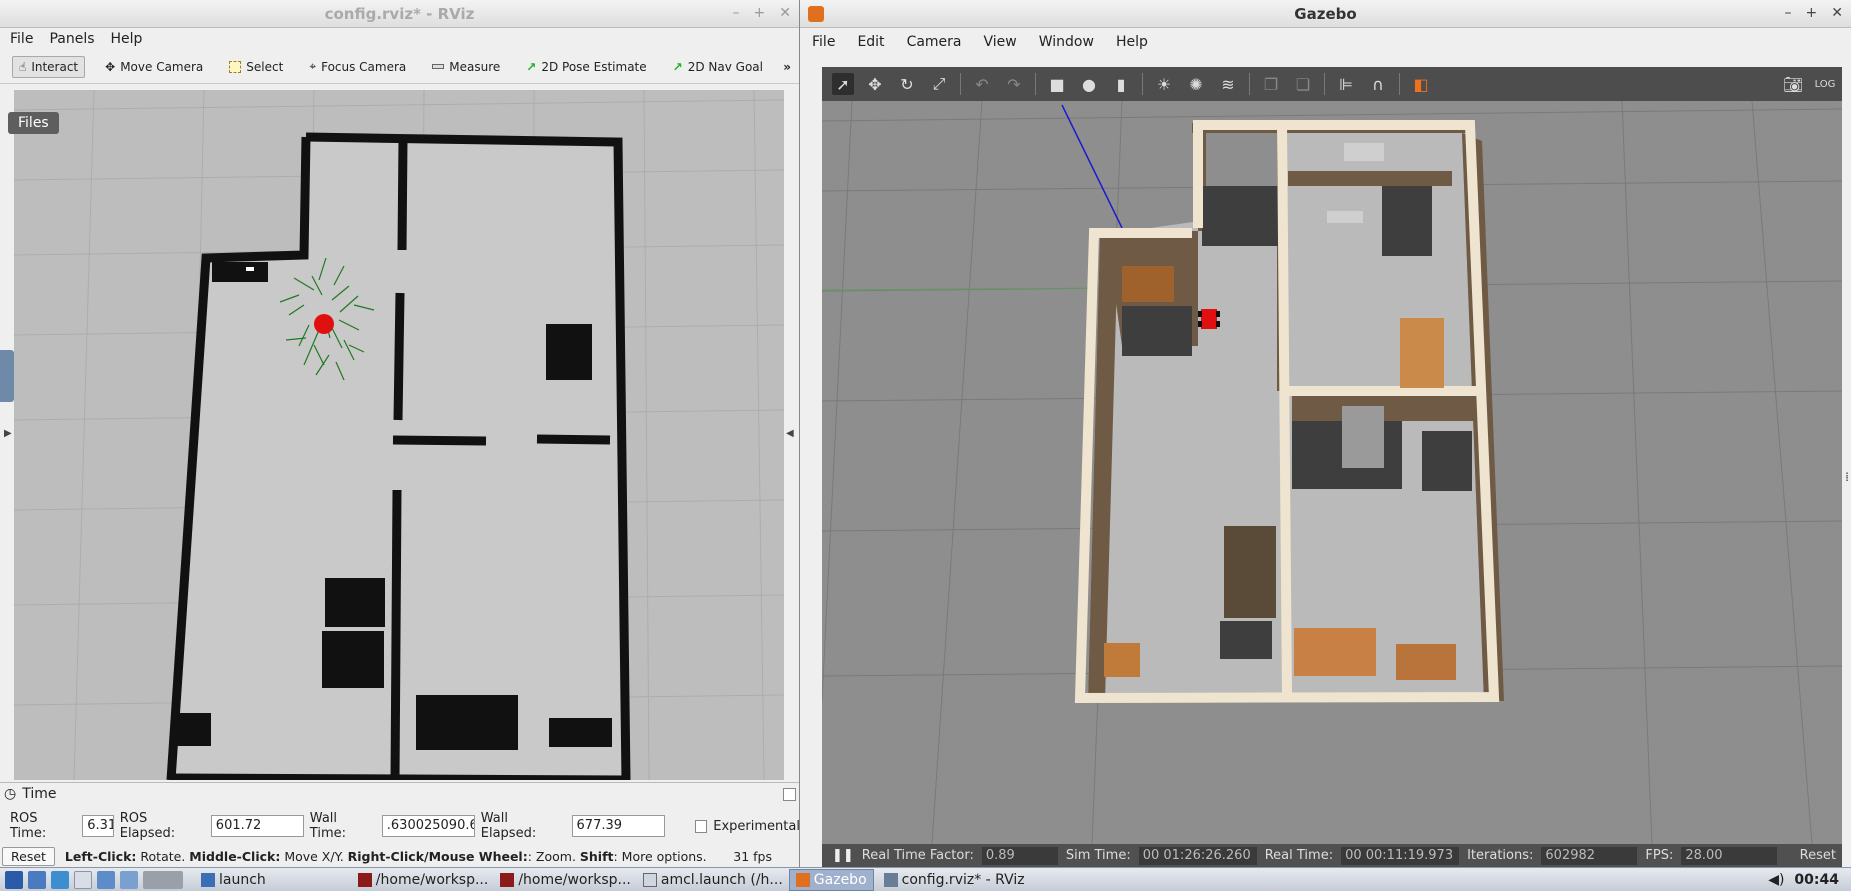  What do you see at coordinates (1776, 880) in the screenshot?
I see `volume-icon: ◀)` at bounding box center [1776, 880].